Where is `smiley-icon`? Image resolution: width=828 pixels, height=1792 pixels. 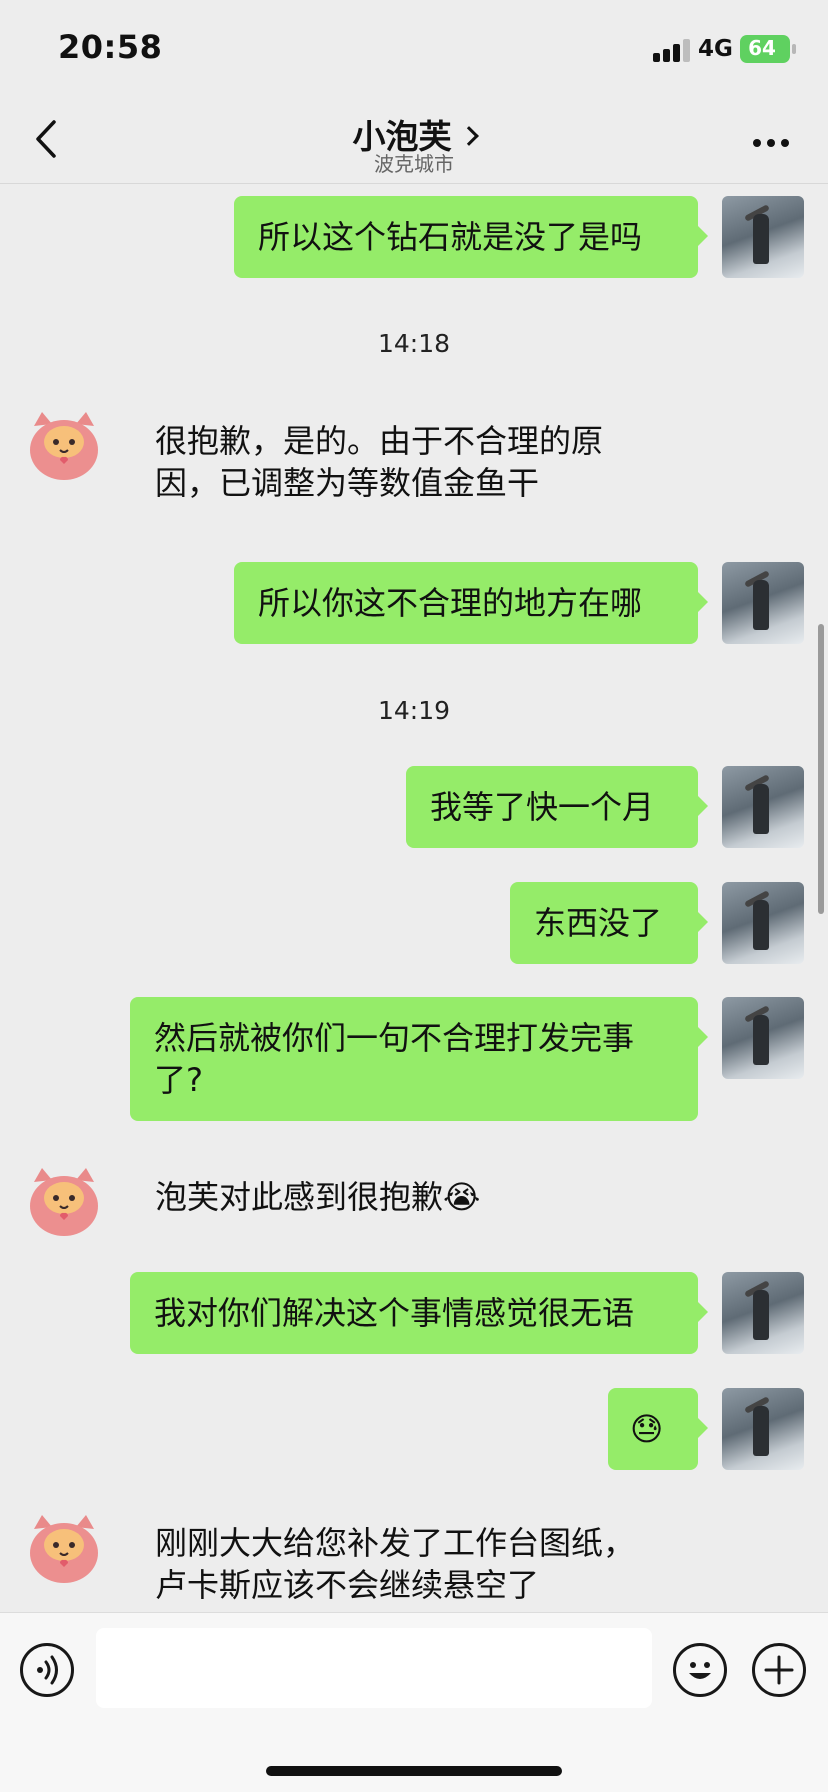
smiley-icon is located at coordinates (700, 1670).